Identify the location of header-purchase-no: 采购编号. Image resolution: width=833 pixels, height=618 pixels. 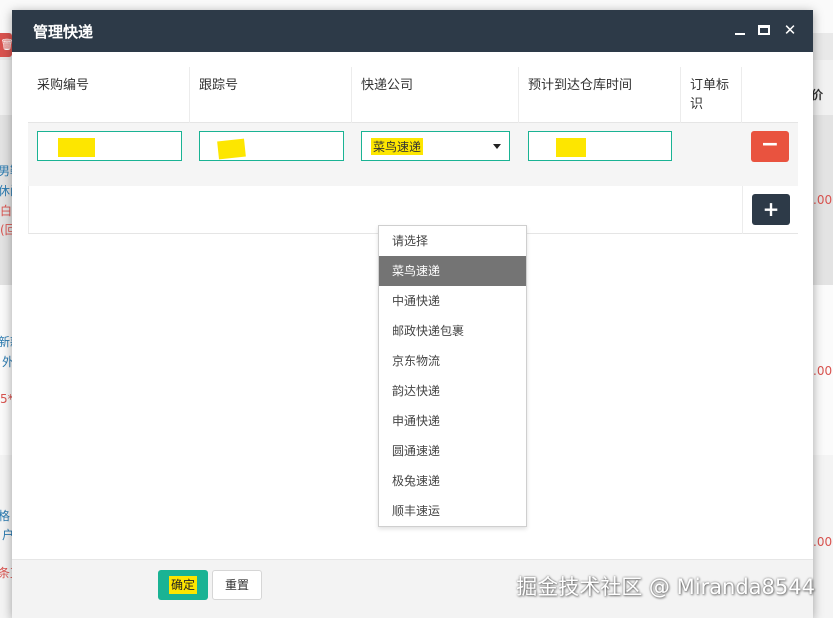
(109, 95).